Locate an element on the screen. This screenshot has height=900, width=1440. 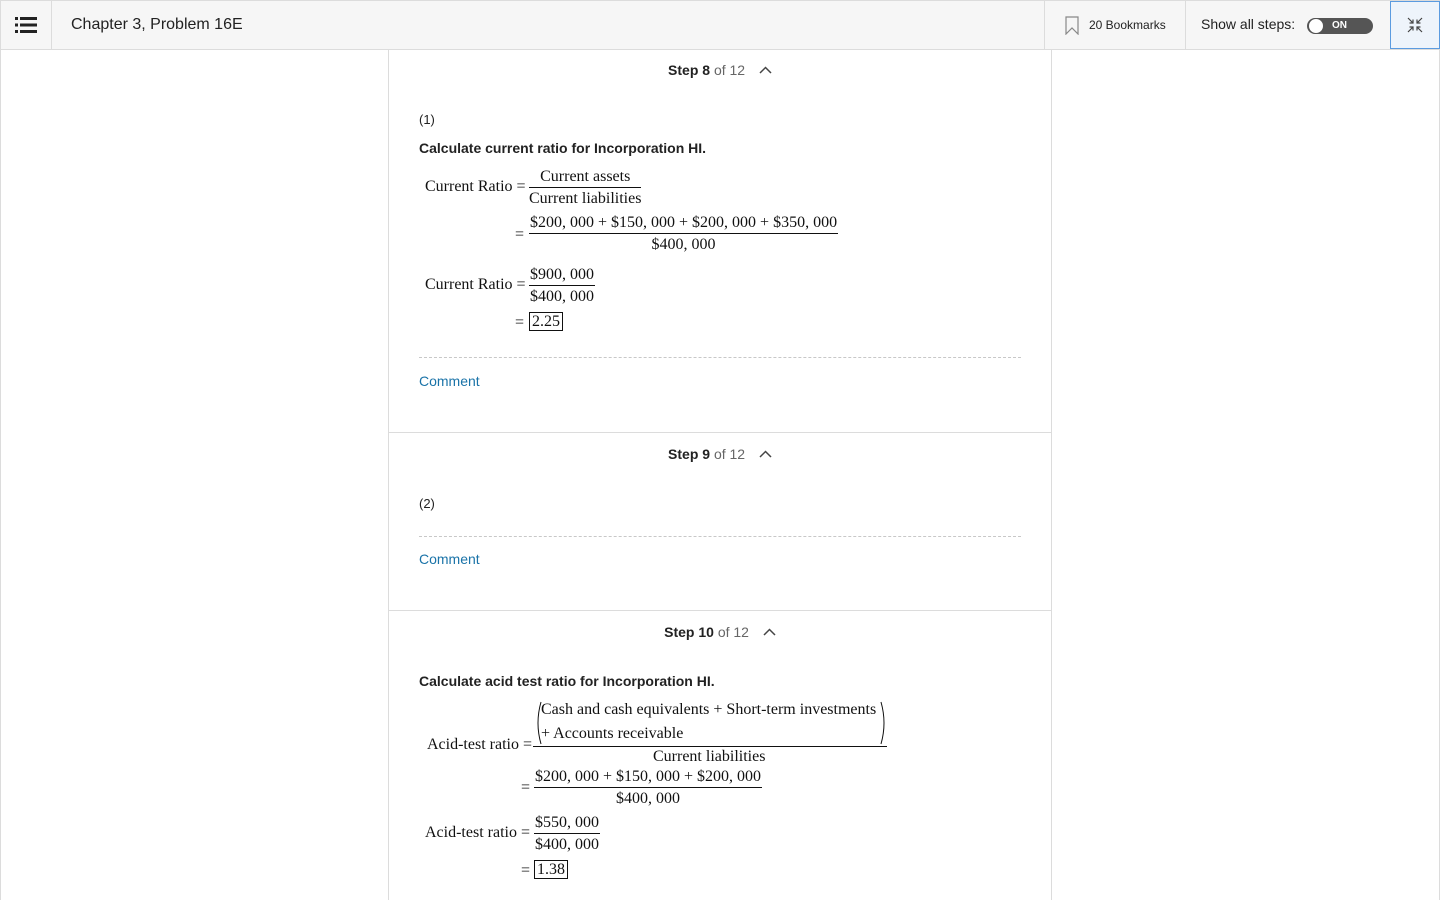
toggle-label: ON is located at coordinates (1339, 25).